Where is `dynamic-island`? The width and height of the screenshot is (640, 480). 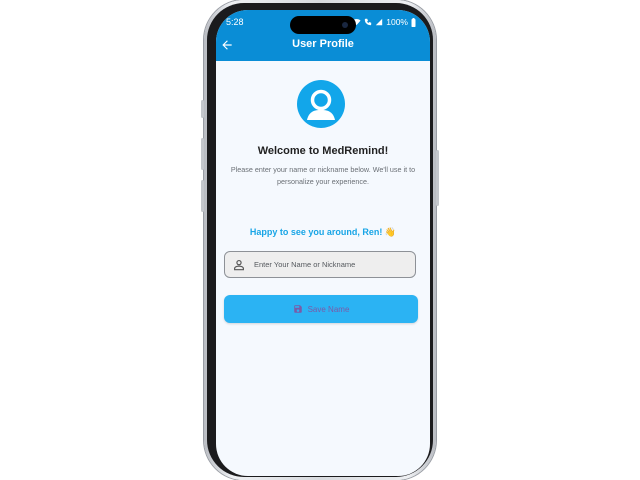
dynamic-island is located at coordinates (323, 25).